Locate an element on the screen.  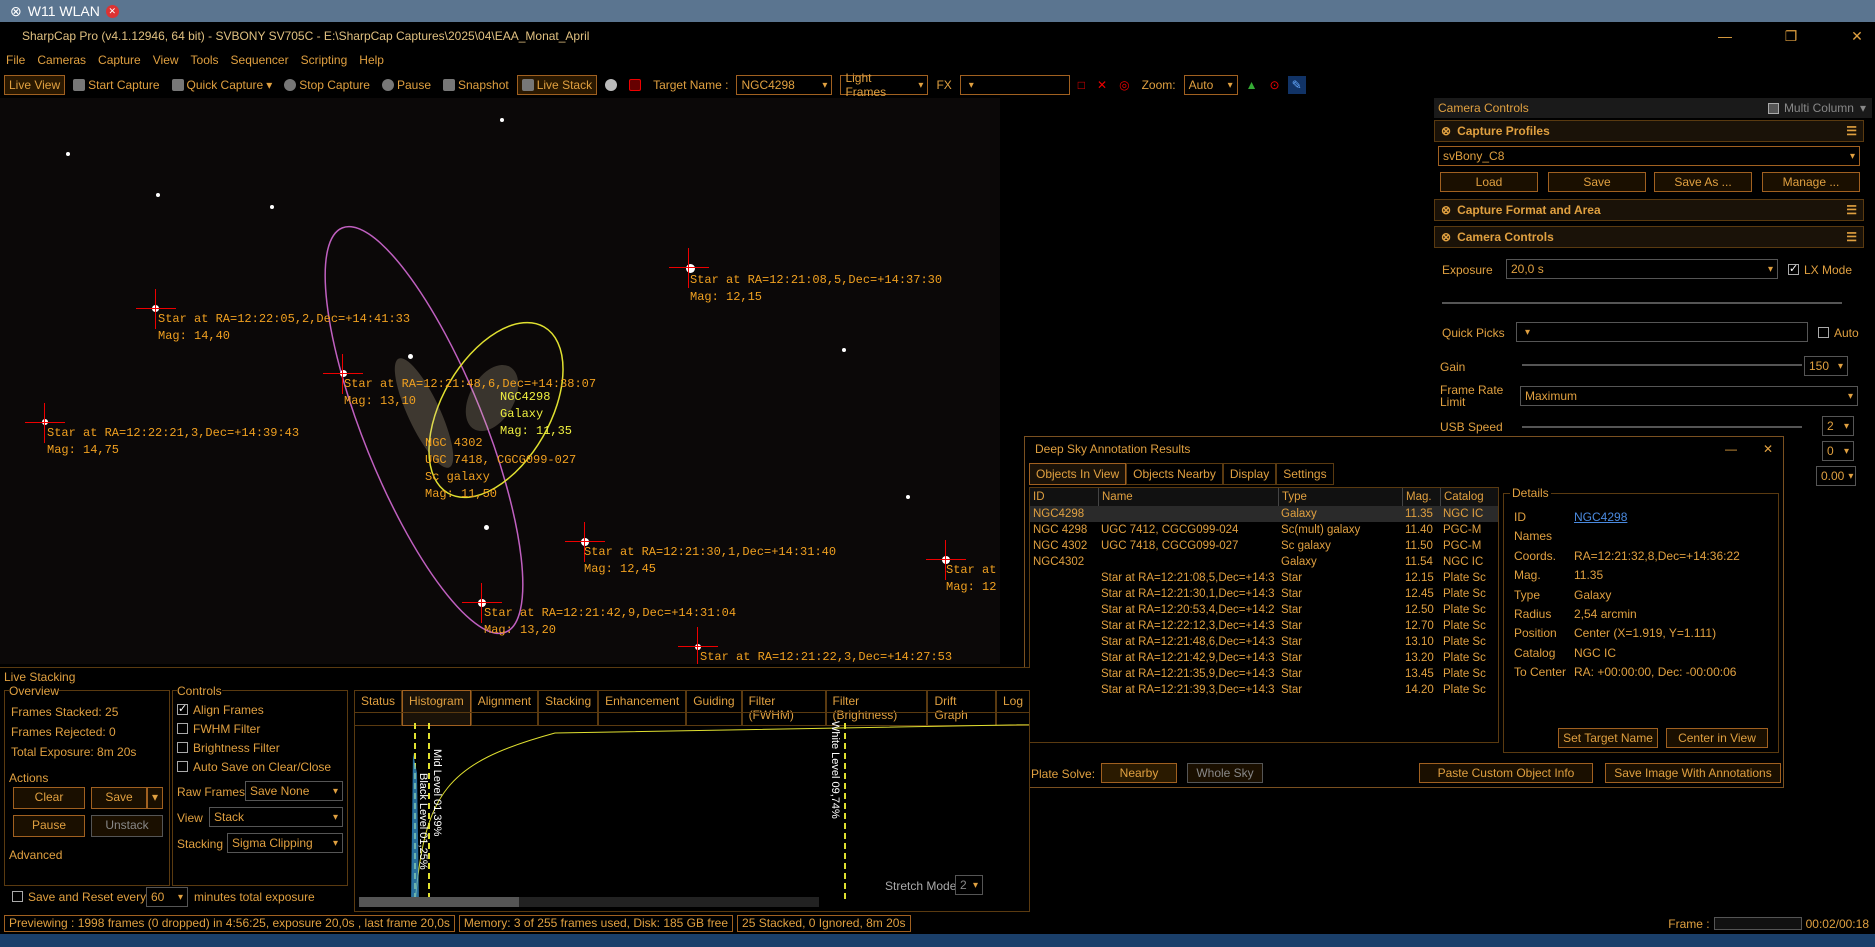
menu-cameras: Cameras is located at coordinates (61, 60).